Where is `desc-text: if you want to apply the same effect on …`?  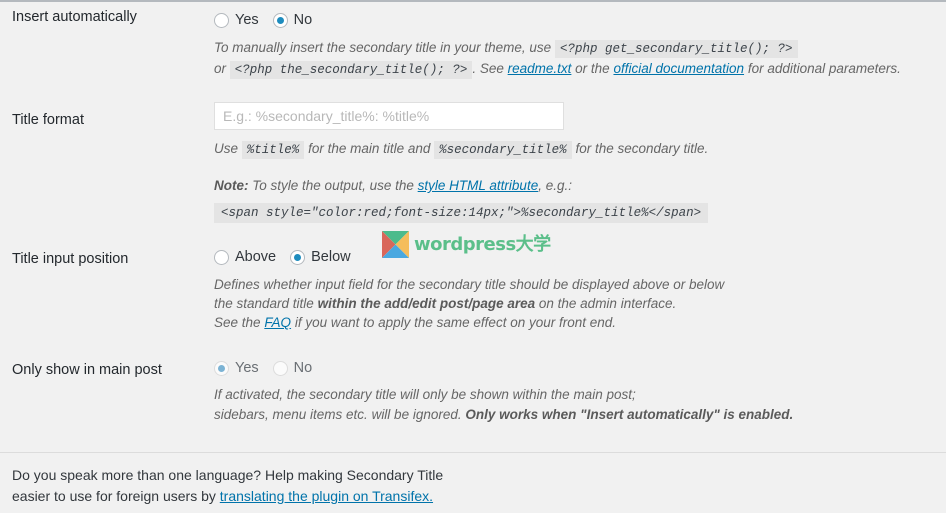
desc-text: if you want to apply the same effect on … is located at coordinates (455, 322).